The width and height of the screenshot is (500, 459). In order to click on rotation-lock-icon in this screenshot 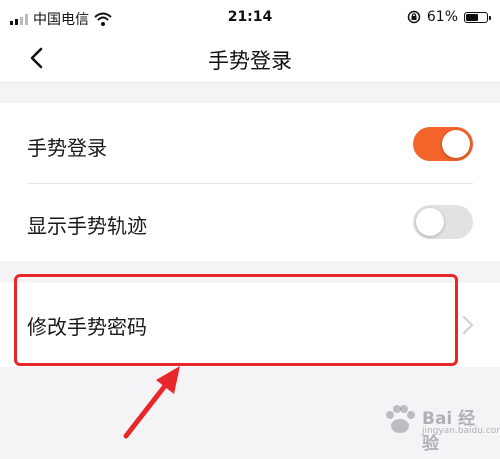, I will do `click(414, 17)`.